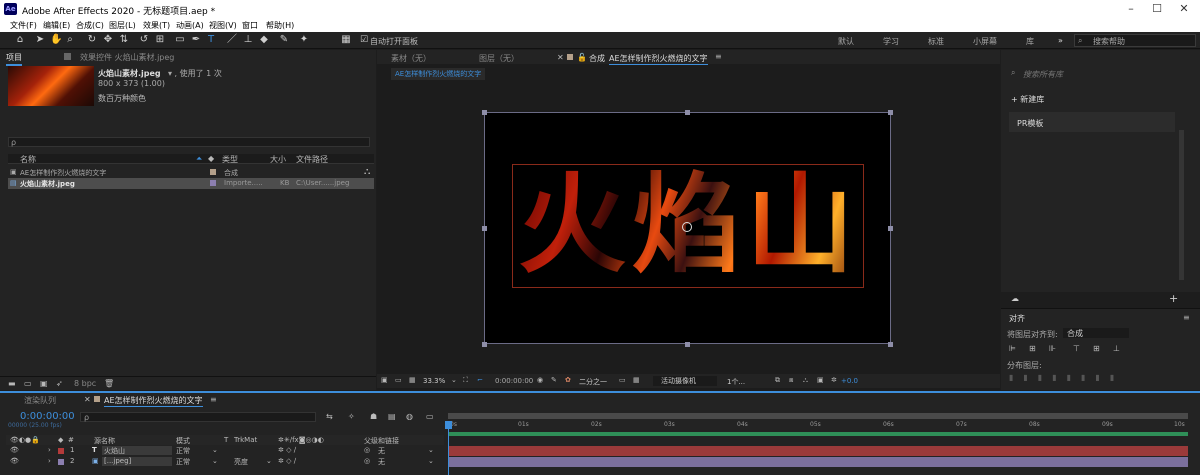  What do you see at coordinates (196, 40) in the screenshot?
I see `pen-tool-icon: ✒` at bounding box center [196, 40].